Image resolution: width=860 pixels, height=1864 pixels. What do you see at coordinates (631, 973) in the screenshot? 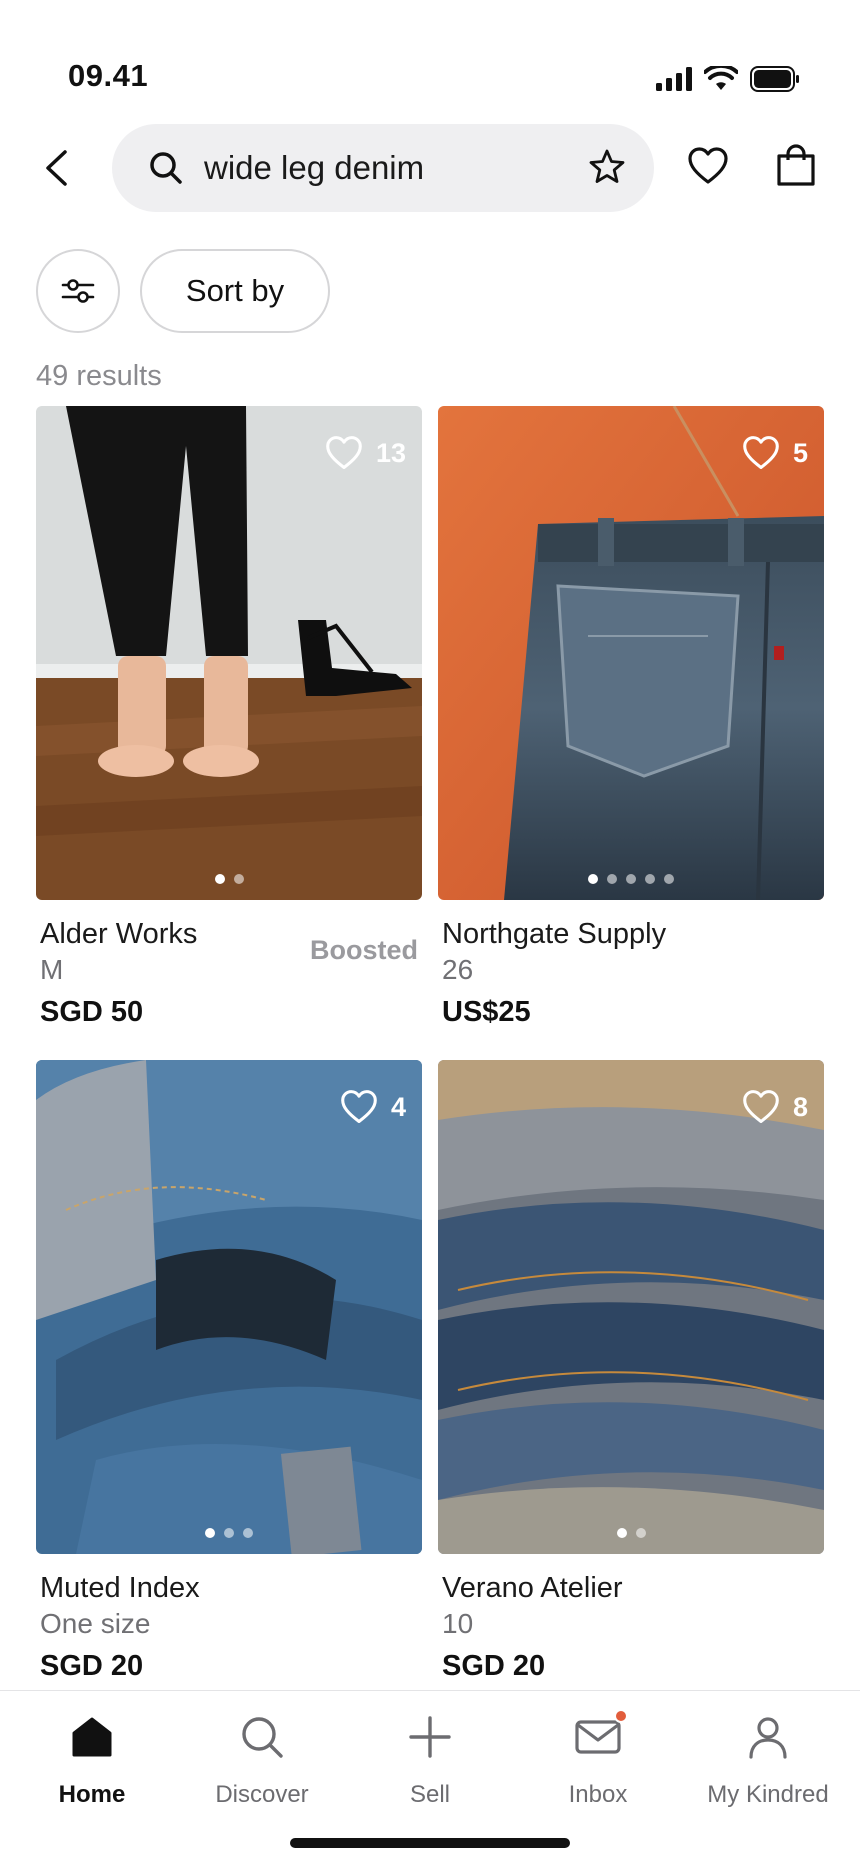
I see `product-info: Northgate Supply 26 US$25` at bounding box center [631, 973].